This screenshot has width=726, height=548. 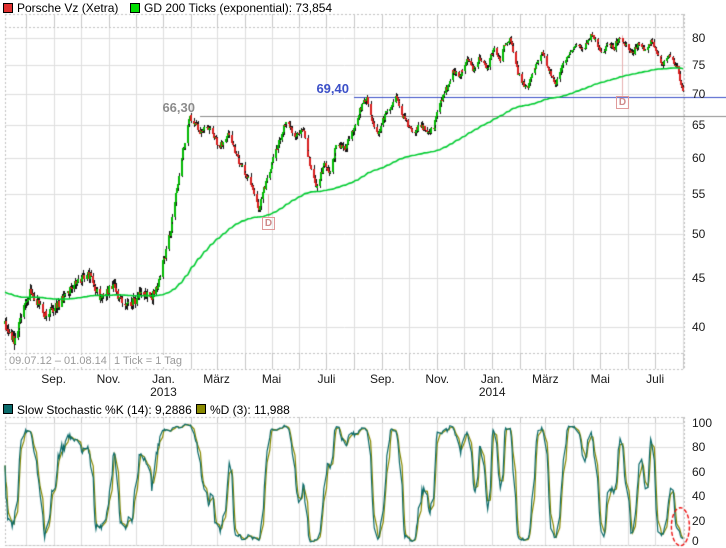 What do you see at coordinates (238, 8) in the screenshot?
I see `ma-series-label: GD 200 Ticks (exponential): 73,854` at bounding box center [238, 8].